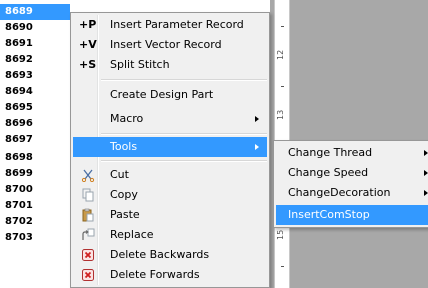  I want to click on table-row: 8703, so click(33, 238).